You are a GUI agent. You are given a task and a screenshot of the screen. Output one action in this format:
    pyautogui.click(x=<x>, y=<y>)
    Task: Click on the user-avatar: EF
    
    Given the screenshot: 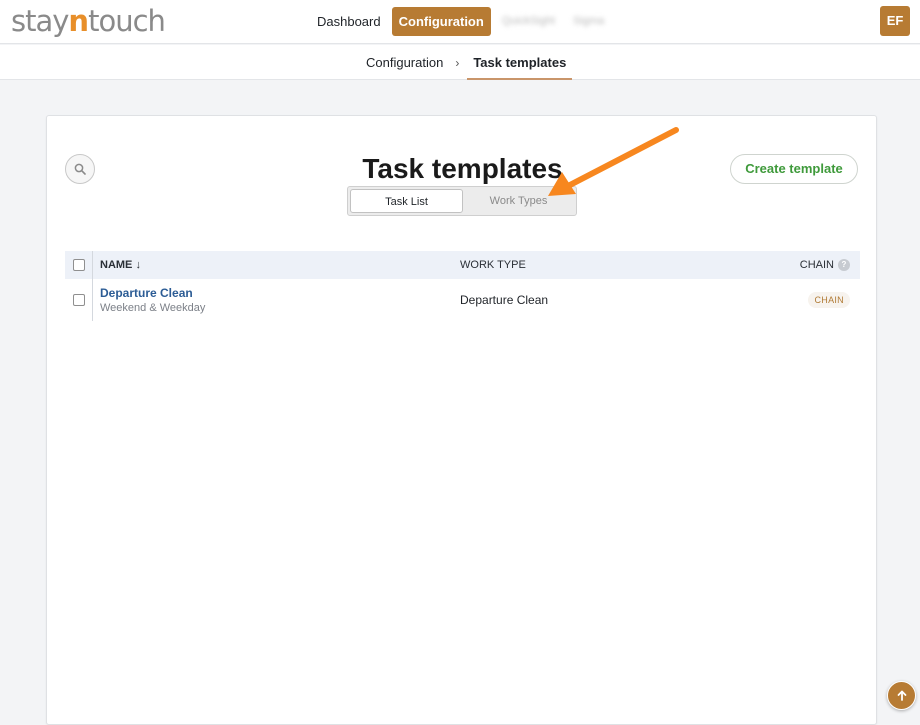 What is the action you would take?
    pyautogui.click(x=895, y=21)
    